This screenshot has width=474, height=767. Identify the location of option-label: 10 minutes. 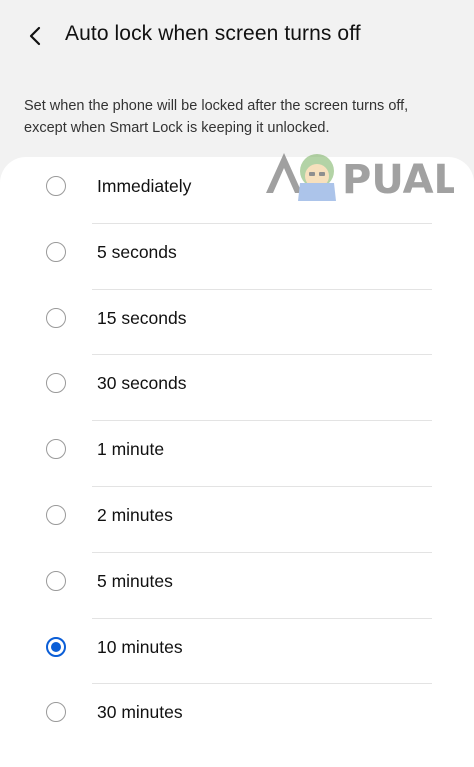
(140, 646).